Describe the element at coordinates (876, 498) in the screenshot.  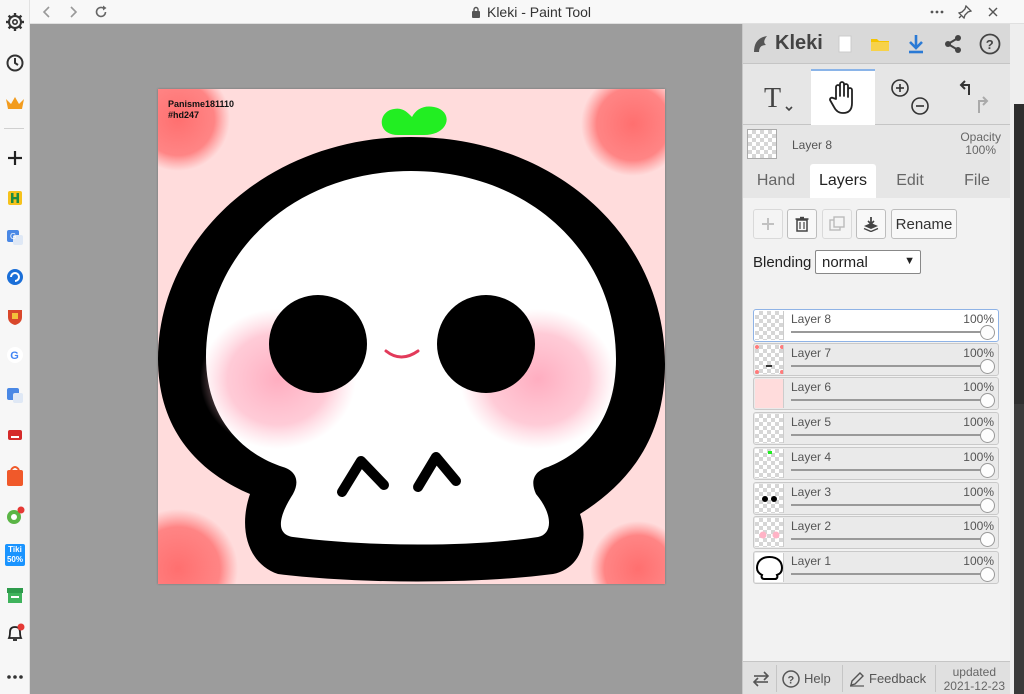
I see `layer-row: Layer 3 100%` at that location.